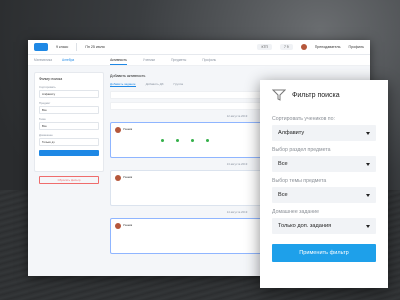  What do you see at coordinates (295, 212) in the screenshot?
I see `homework-label: Домашнее задание` at bounding box center [295, 212].